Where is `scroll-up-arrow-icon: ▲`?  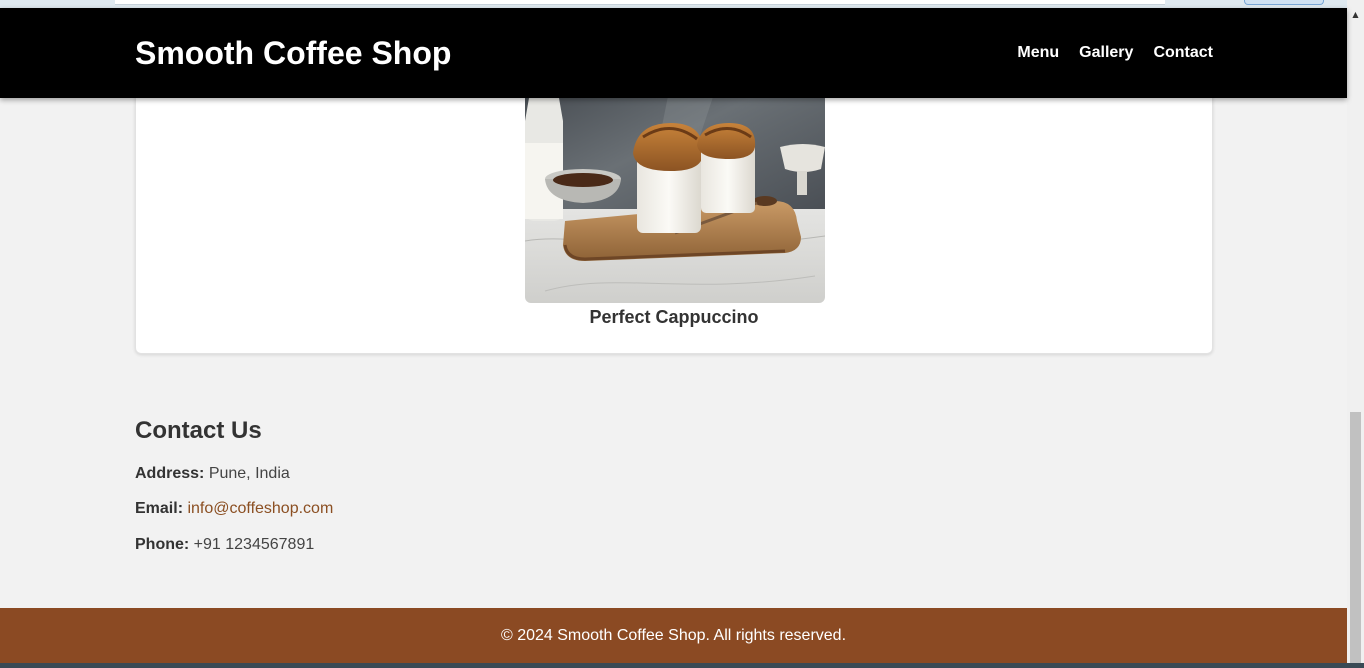
scroll-up-arrow-icon: ▲ is located at coordinates (1355, 15).